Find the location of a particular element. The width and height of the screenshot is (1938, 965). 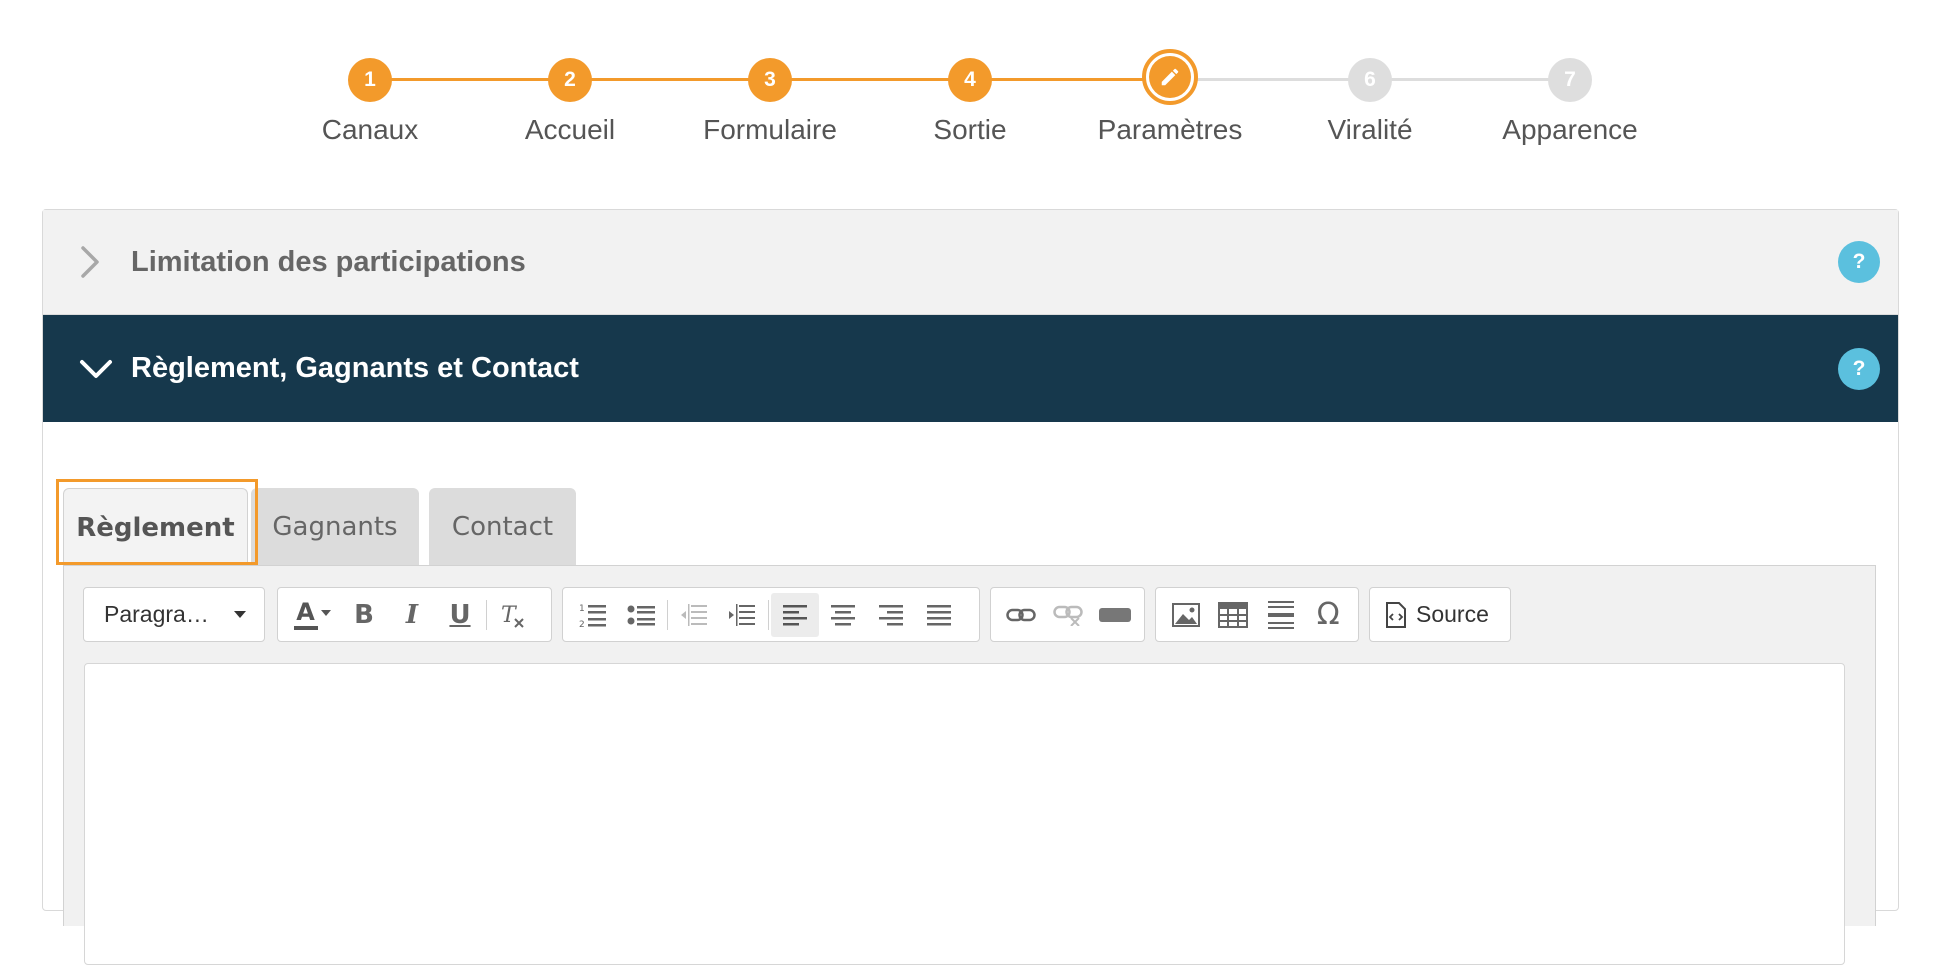

tab-reglement: Règlement is located at coordinates (155, 527).